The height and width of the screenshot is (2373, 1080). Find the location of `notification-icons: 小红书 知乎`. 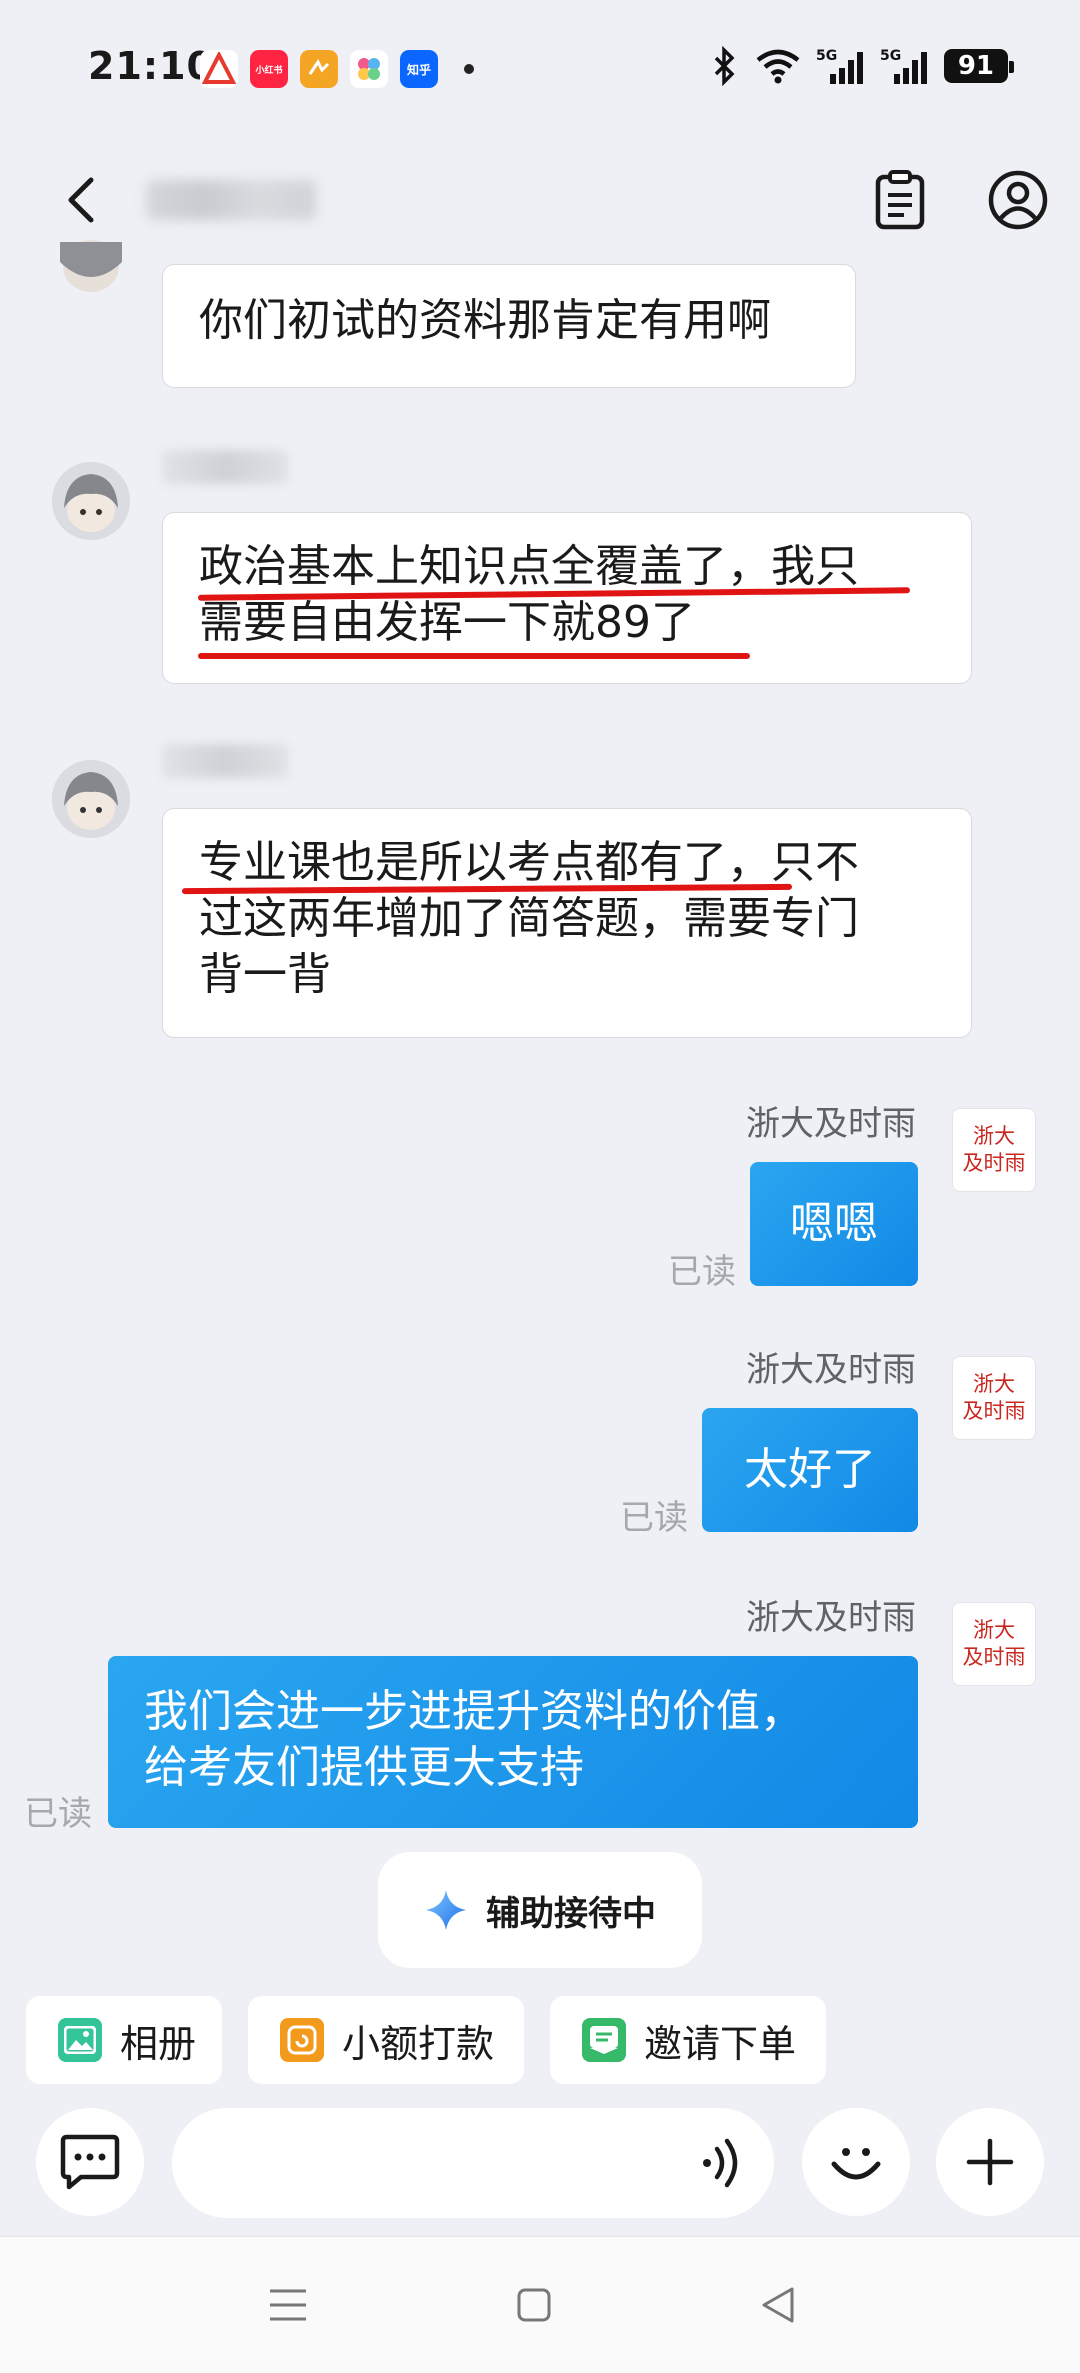

notification-icons: 小红书 知乎 is located at coordinates (337, 69).